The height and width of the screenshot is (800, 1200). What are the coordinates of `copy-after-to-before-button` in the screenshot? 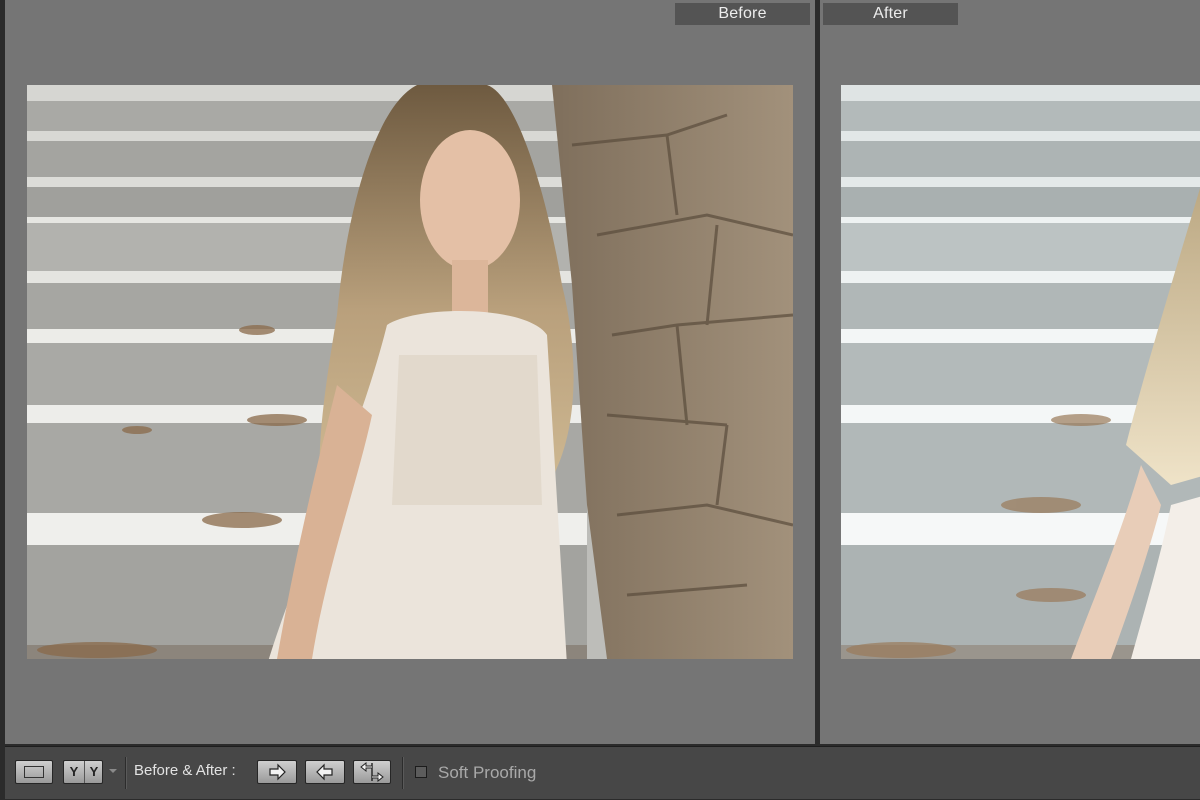 It's located at (325, 772).